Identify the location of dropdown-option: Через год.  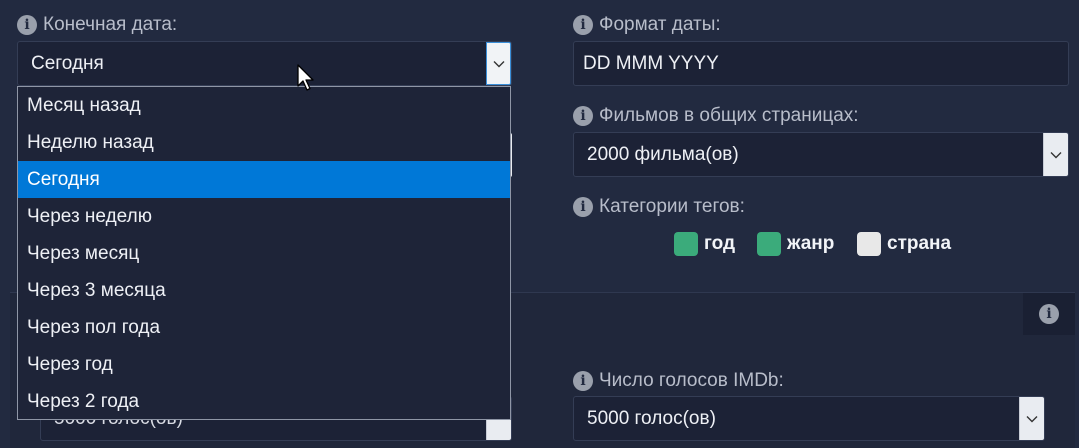
(264, 364).